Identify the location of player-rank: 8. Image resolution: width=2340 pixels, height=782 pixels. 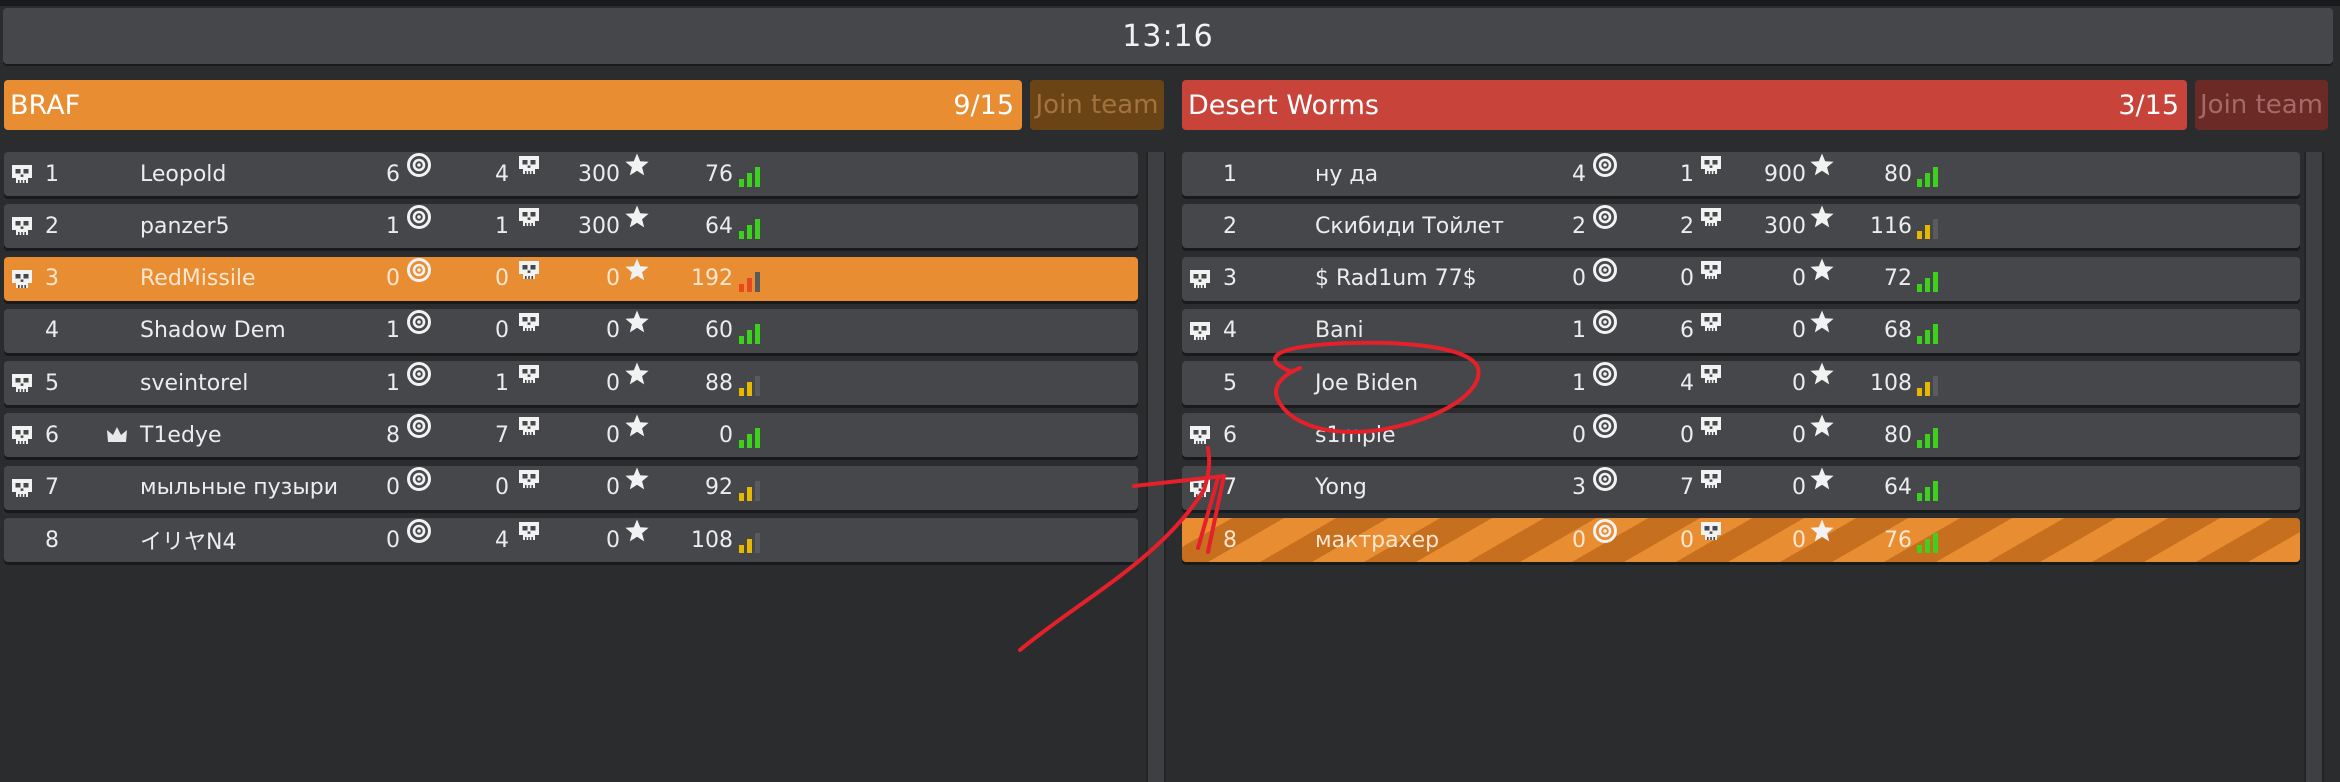
(1230, 540).